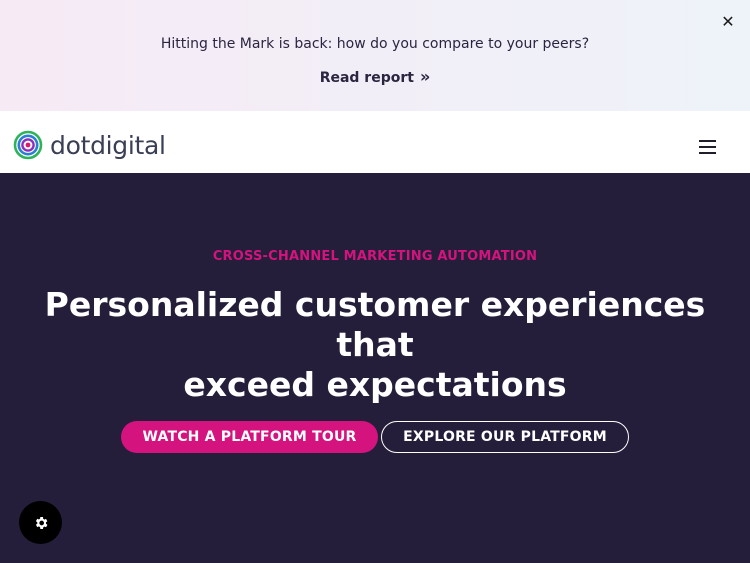 This screenshot has width=750, height=563. Describe the element at coordinates (375, 384) in the screenshot. I see `headline-line-2: exceed expectations` at that location.